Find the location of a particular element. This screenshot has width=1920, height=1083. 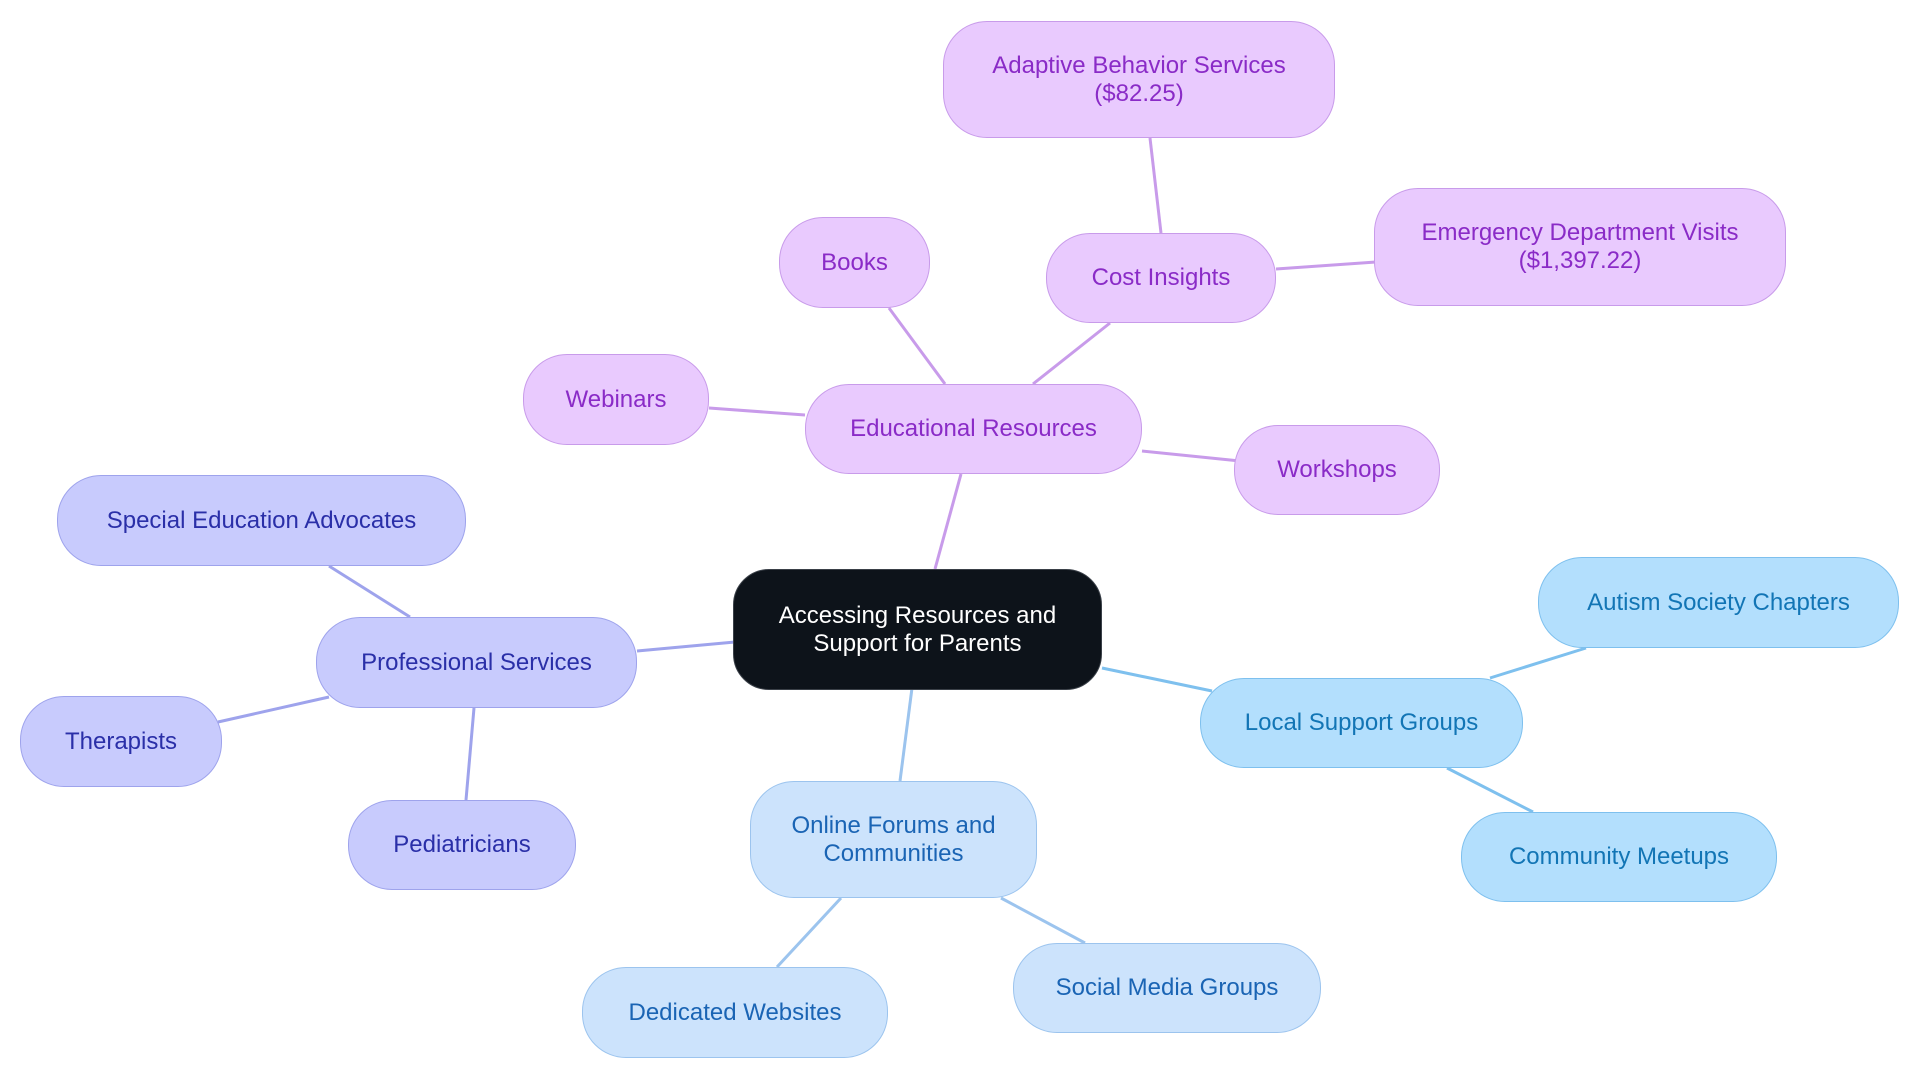

edge-edu-books is located at coordinates (917, 346).